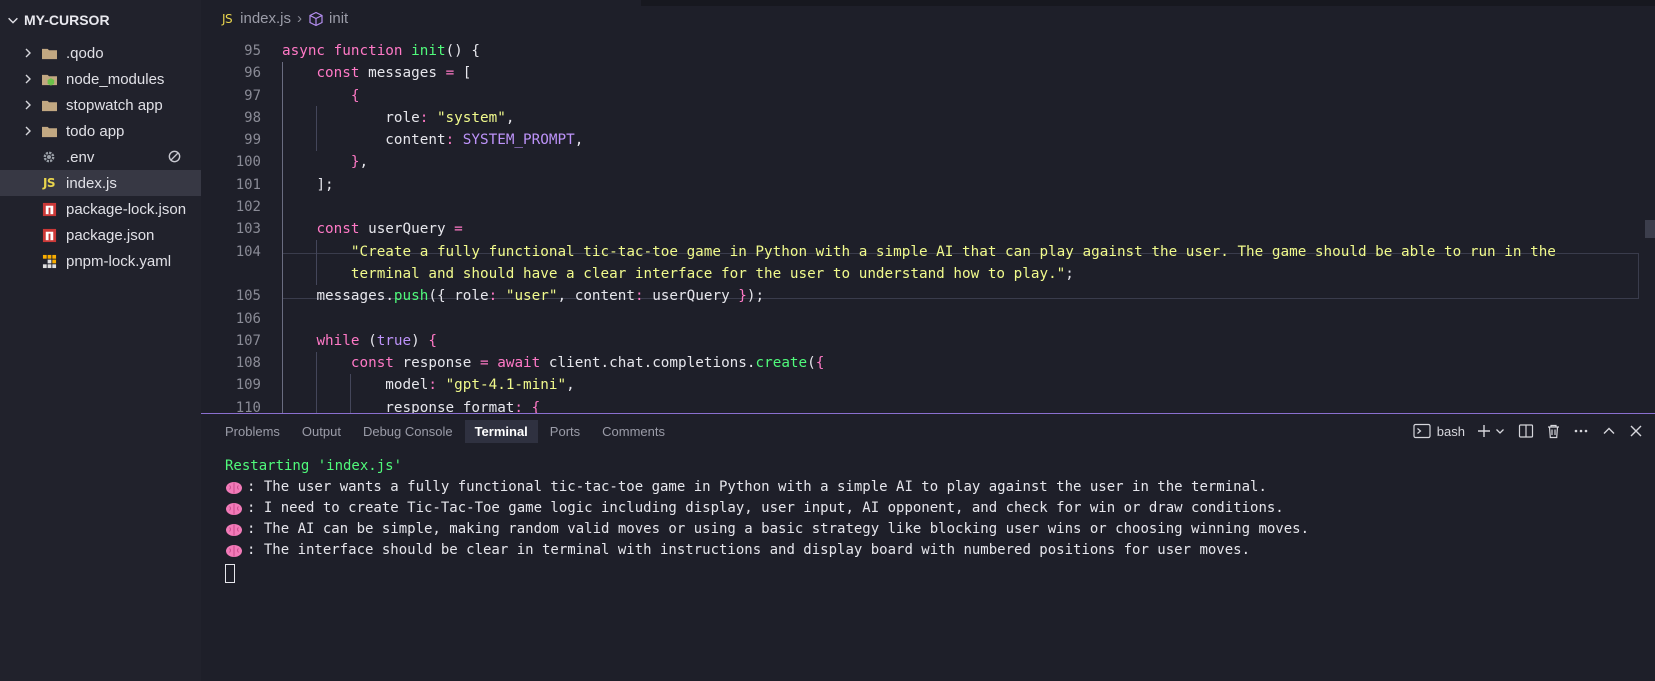 This screenshot has width=1655, height=681. Describe the element at coordinates (376, 340) in the screenshot. I see `code-line-107: while (true) {` at that location.